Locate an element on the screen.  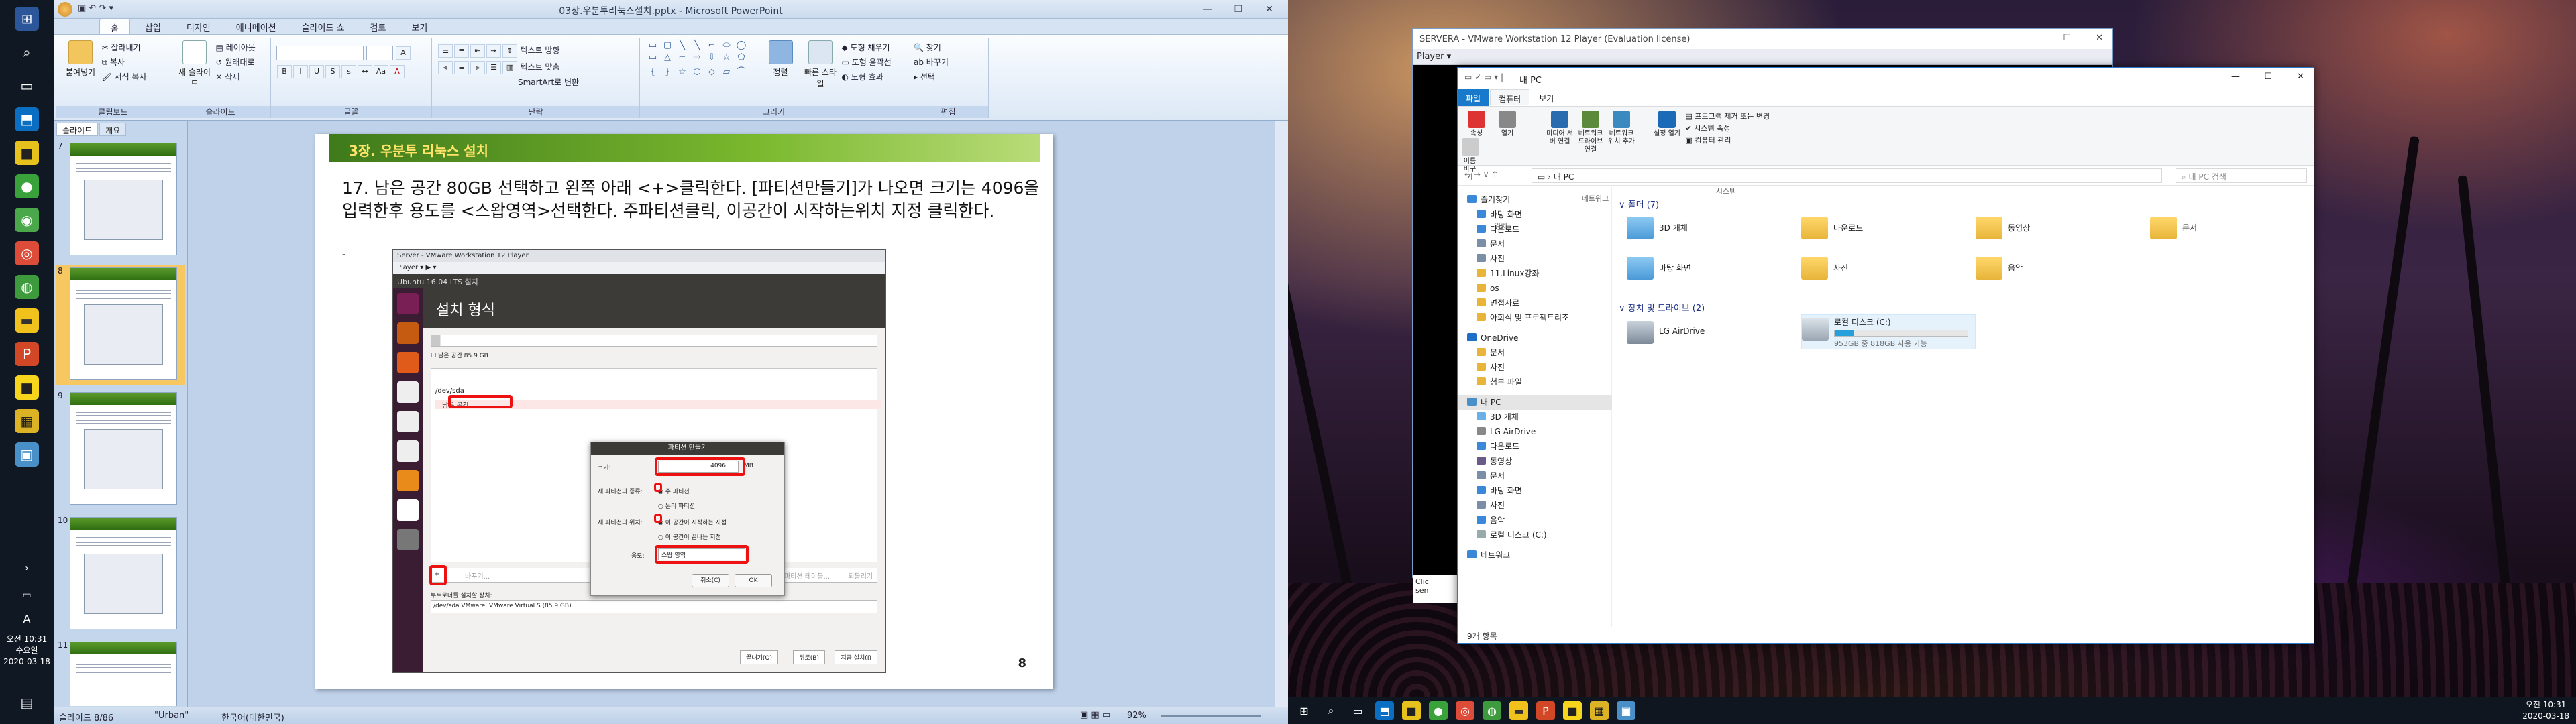
nav-item: 바탕 화면 is located at coordinates (1535, 491).